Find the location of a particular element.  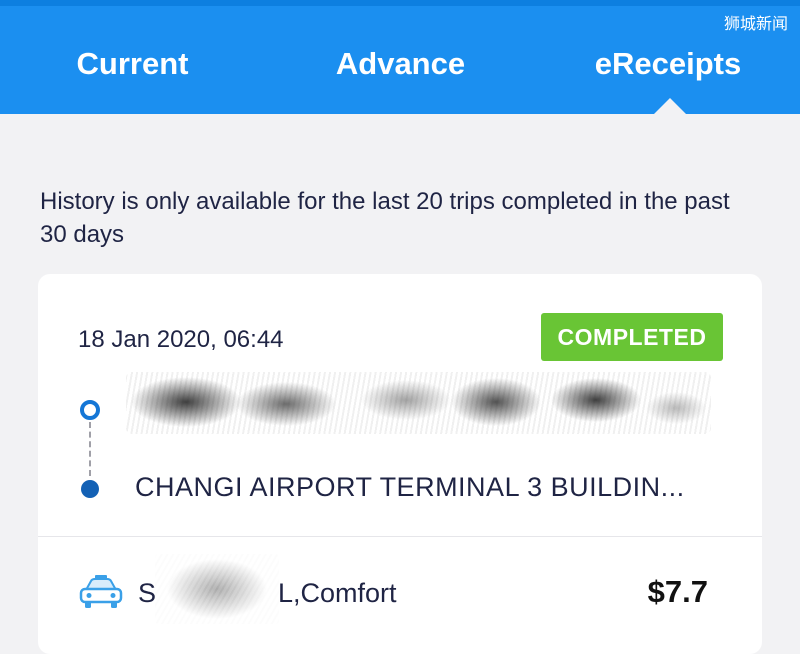

tab-ereceipts: eReceipts is located at coordinates (668, 64).